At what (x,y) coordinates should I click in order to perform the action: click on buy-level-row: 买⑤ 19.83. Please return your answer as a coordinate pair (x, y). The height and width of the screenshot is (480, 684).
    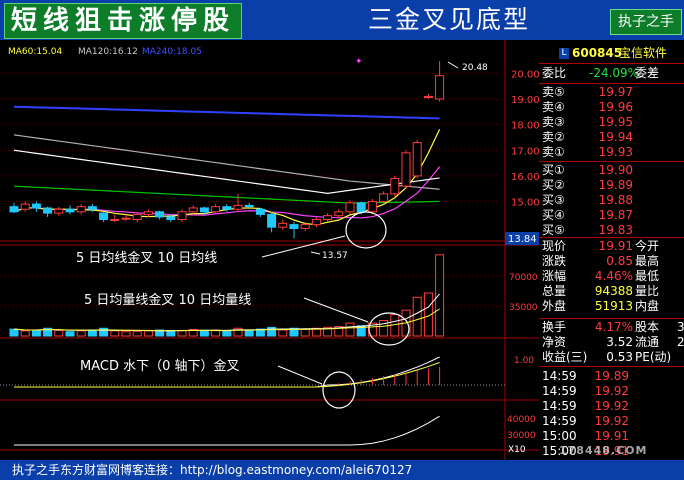
    Looking at the image, I should click on (611, 230).